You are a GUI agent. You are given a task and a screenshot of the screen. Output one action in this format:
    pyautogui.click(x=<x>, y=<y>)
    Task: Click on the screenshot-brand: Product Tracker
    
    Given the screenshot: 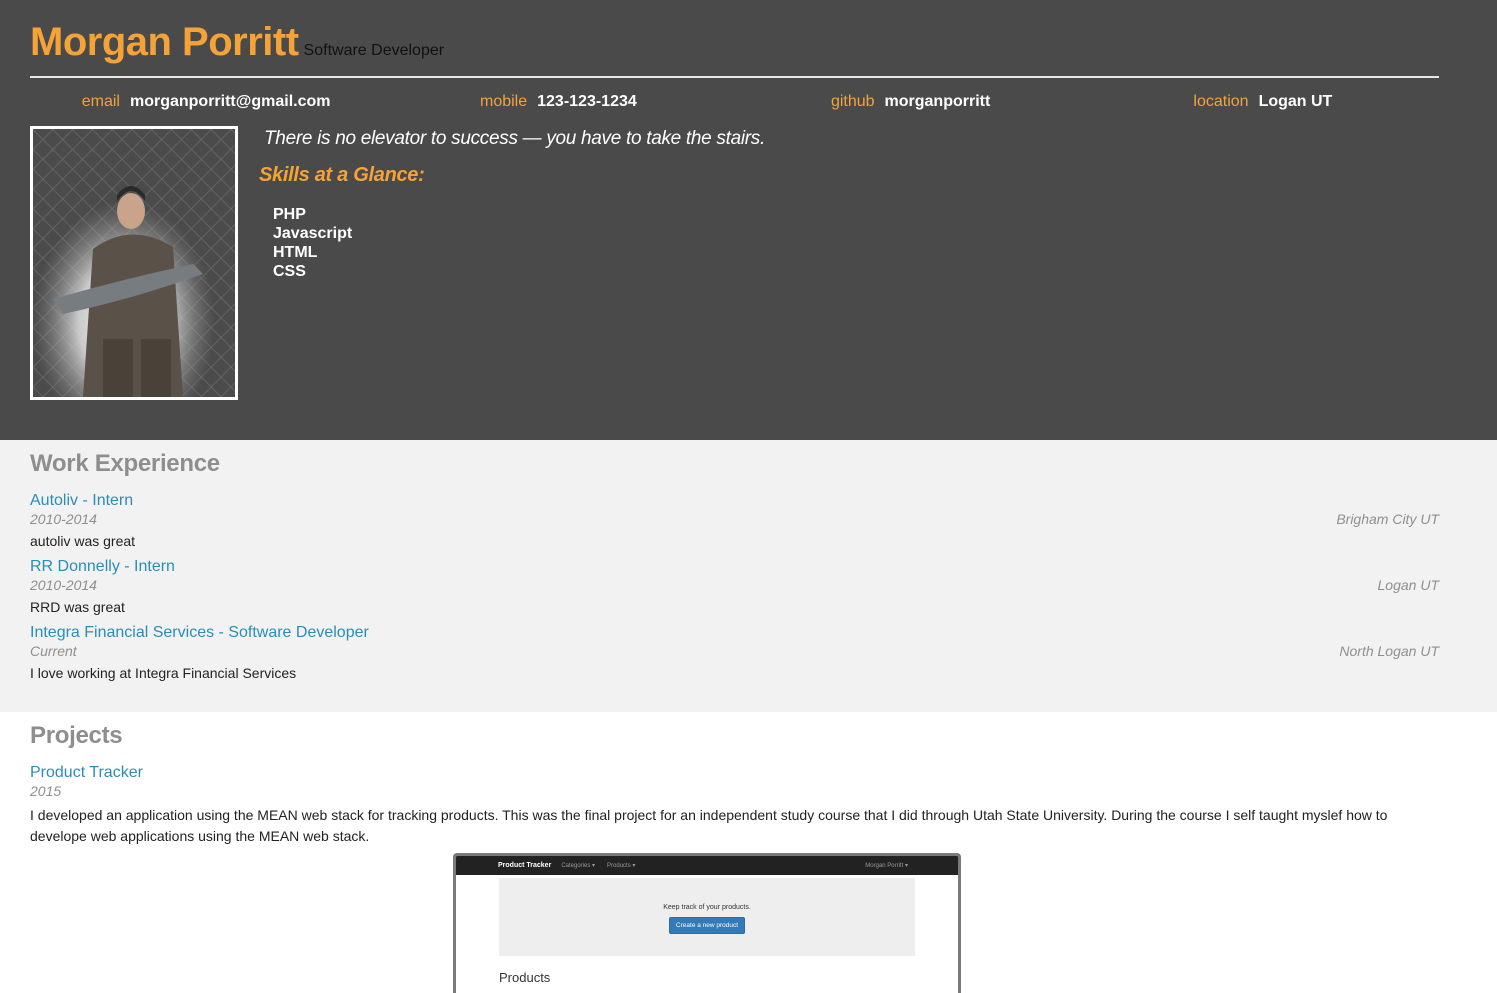 What is the action you would take?
    pyautogui.click(x=525, y=865)
    